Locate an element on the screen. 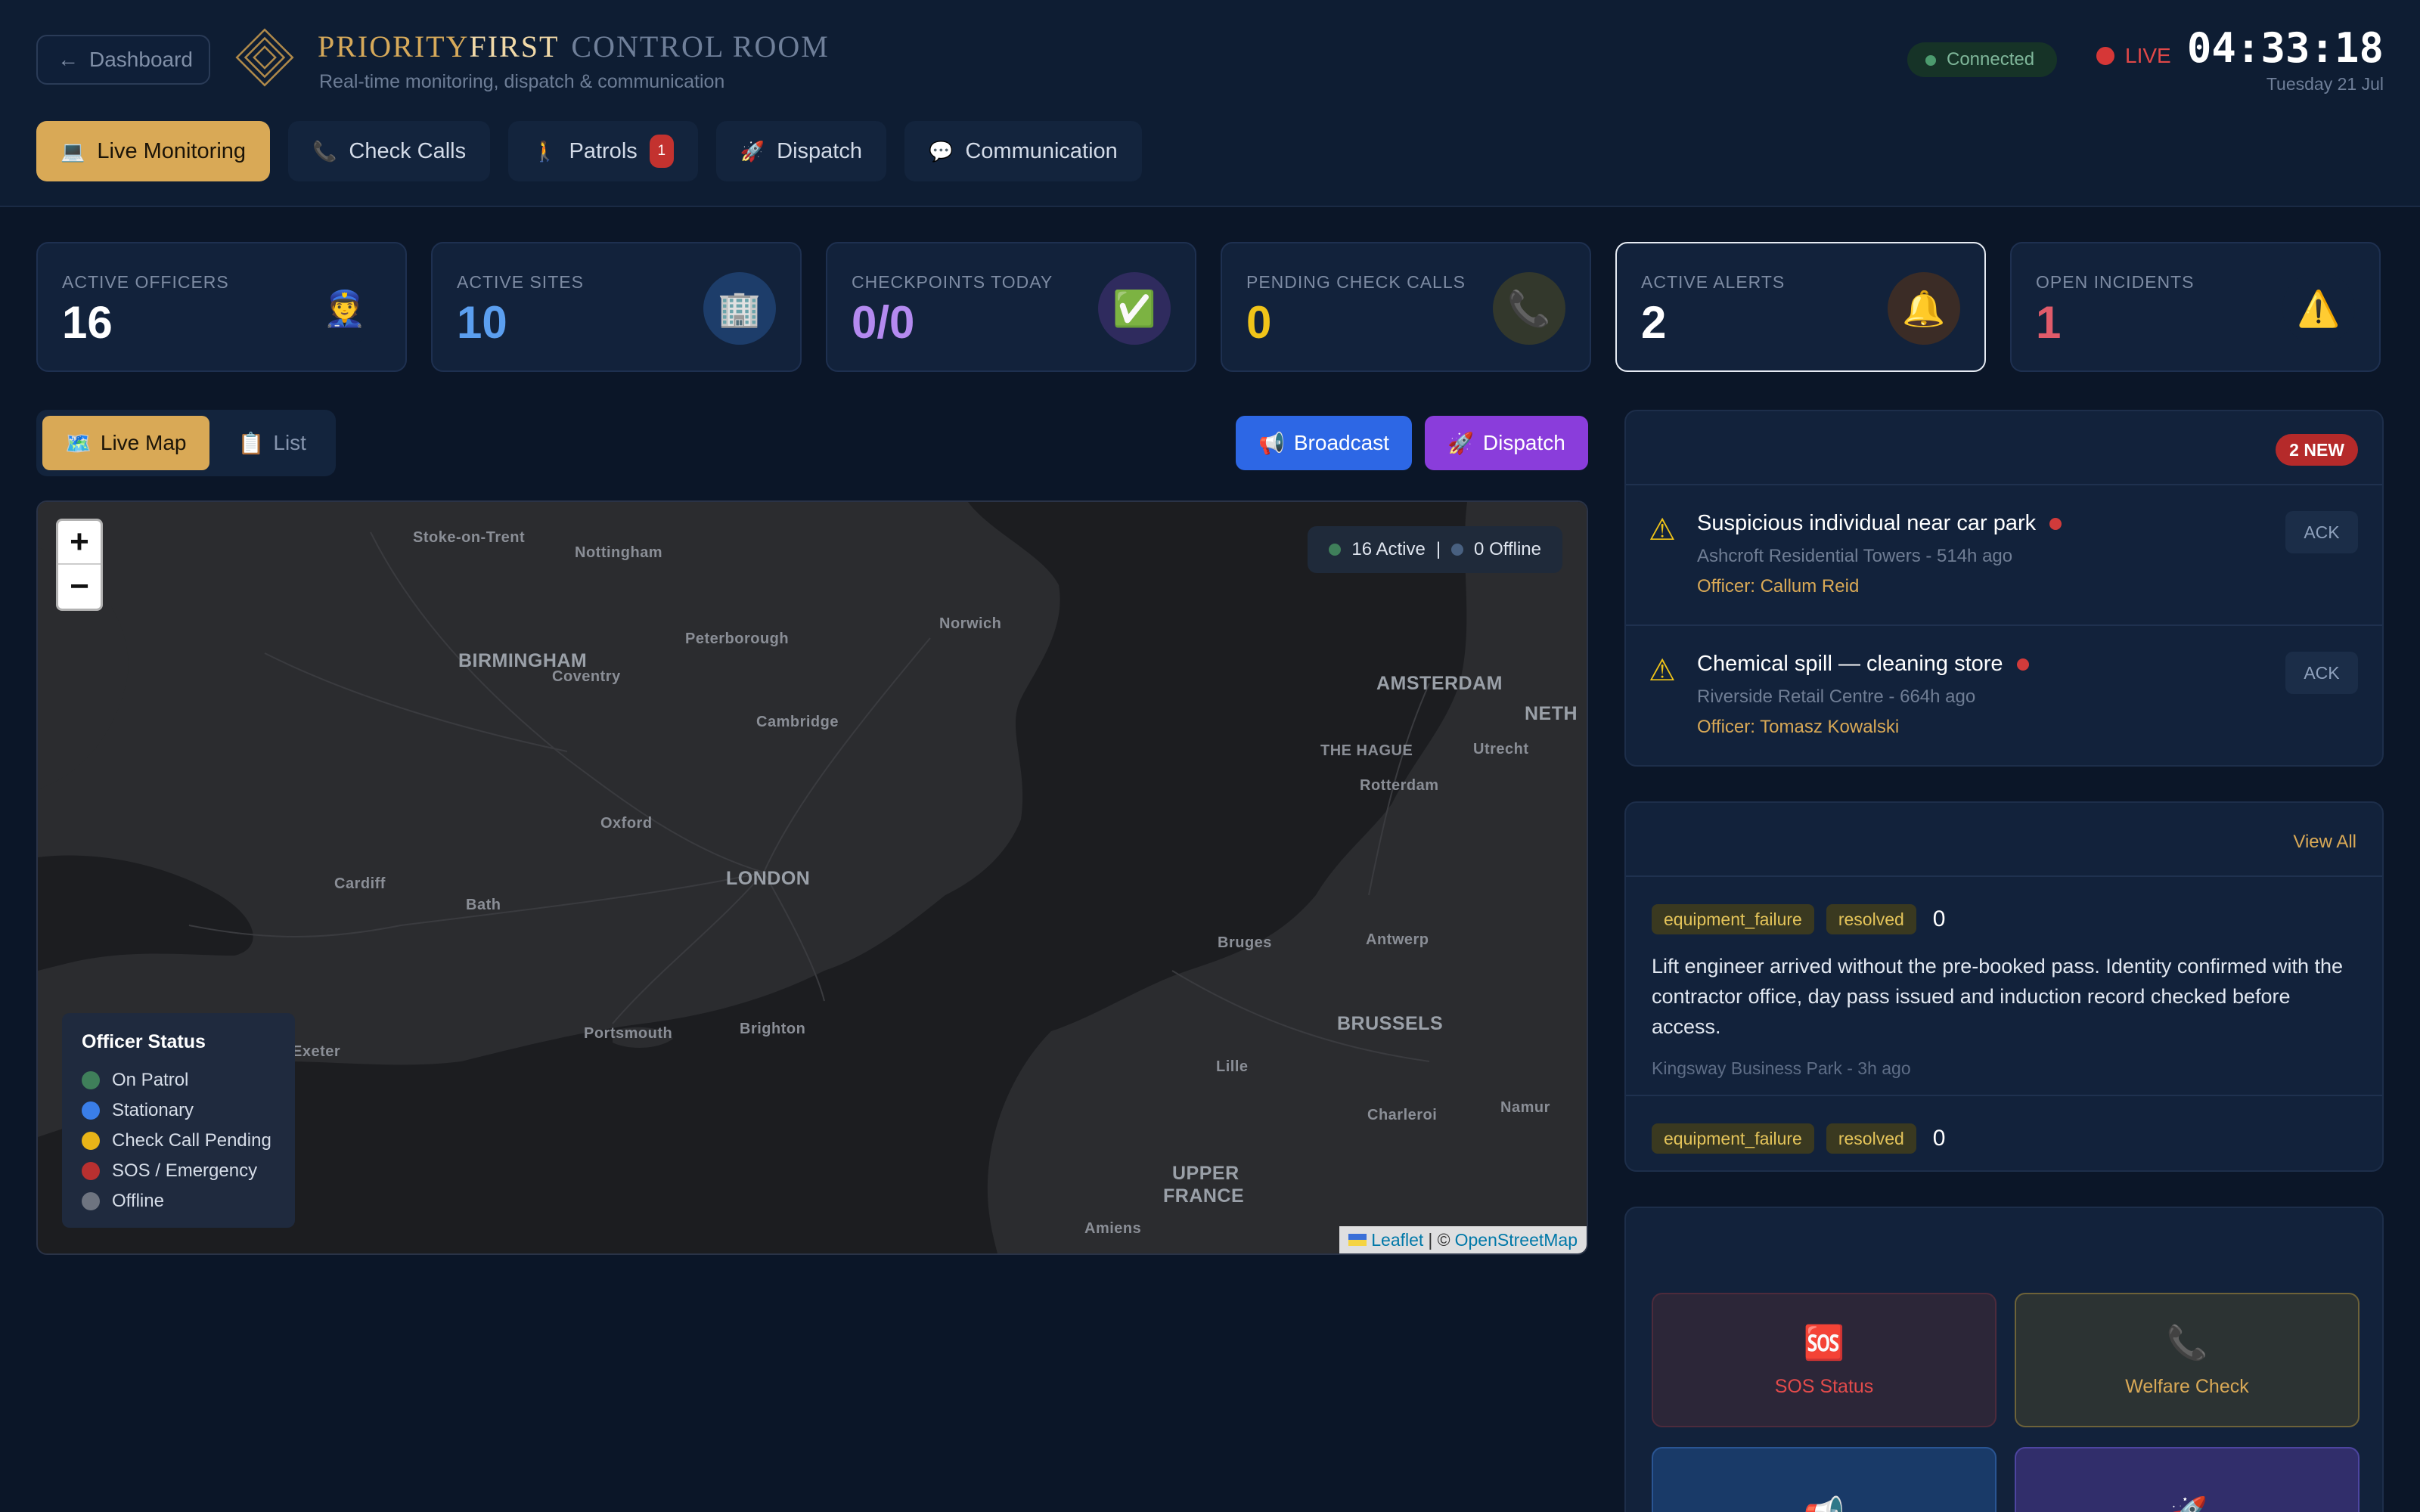  map-label-peterborough: Peterborough is located at coordinates (737, 639).